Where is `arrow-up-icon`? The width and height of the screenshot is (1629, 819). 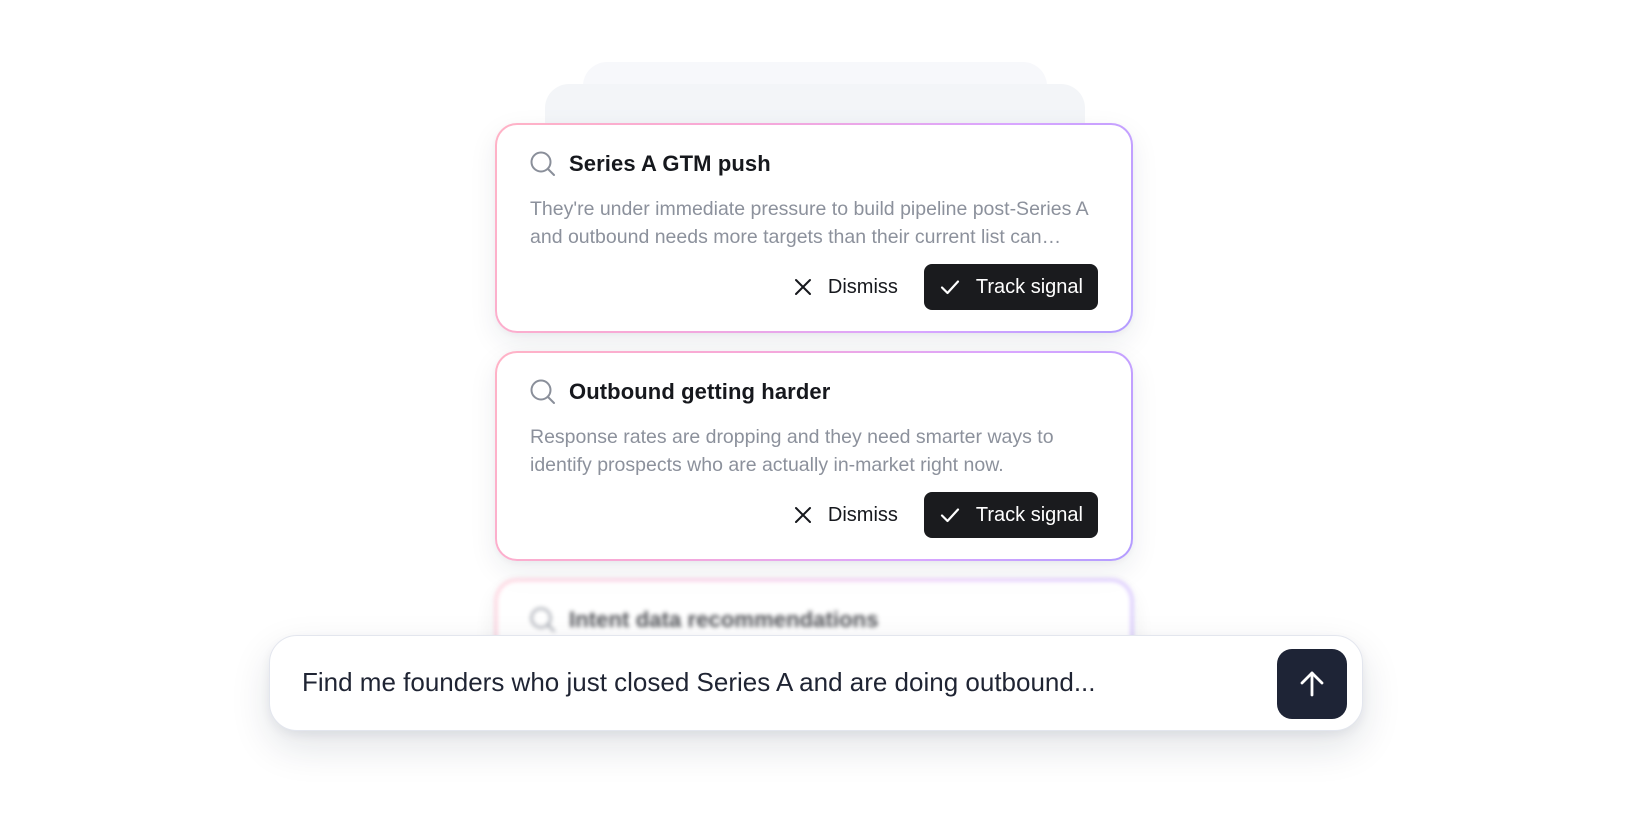 arrow-up-icon is located at coordinates (1312, 684).